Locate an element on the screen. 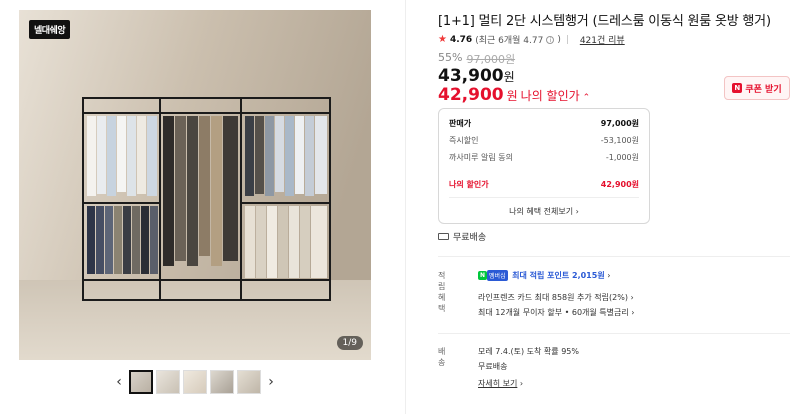 This screenshot has height=414, width=800. points-label: 적립 is located at coordinates (442, 281).